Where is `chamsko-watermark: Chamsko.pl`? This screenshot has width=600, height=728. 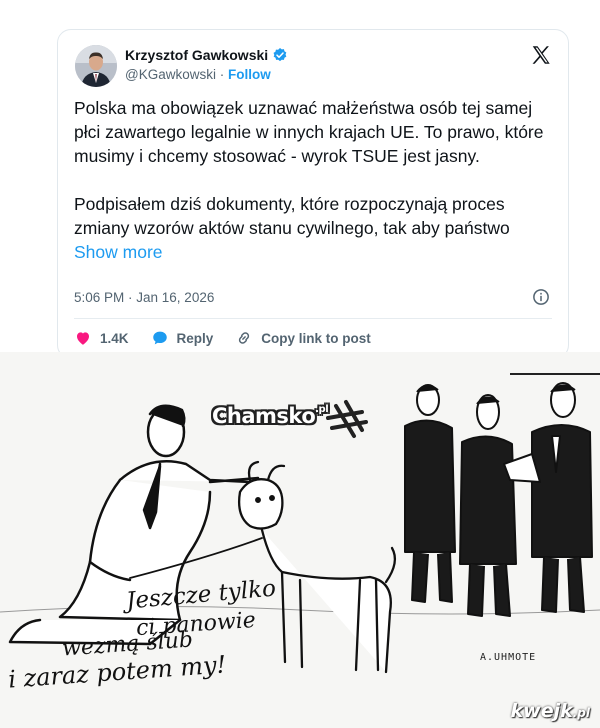
chamsko-watermark: Chamsko.pl is located at coordinates (270, 416).